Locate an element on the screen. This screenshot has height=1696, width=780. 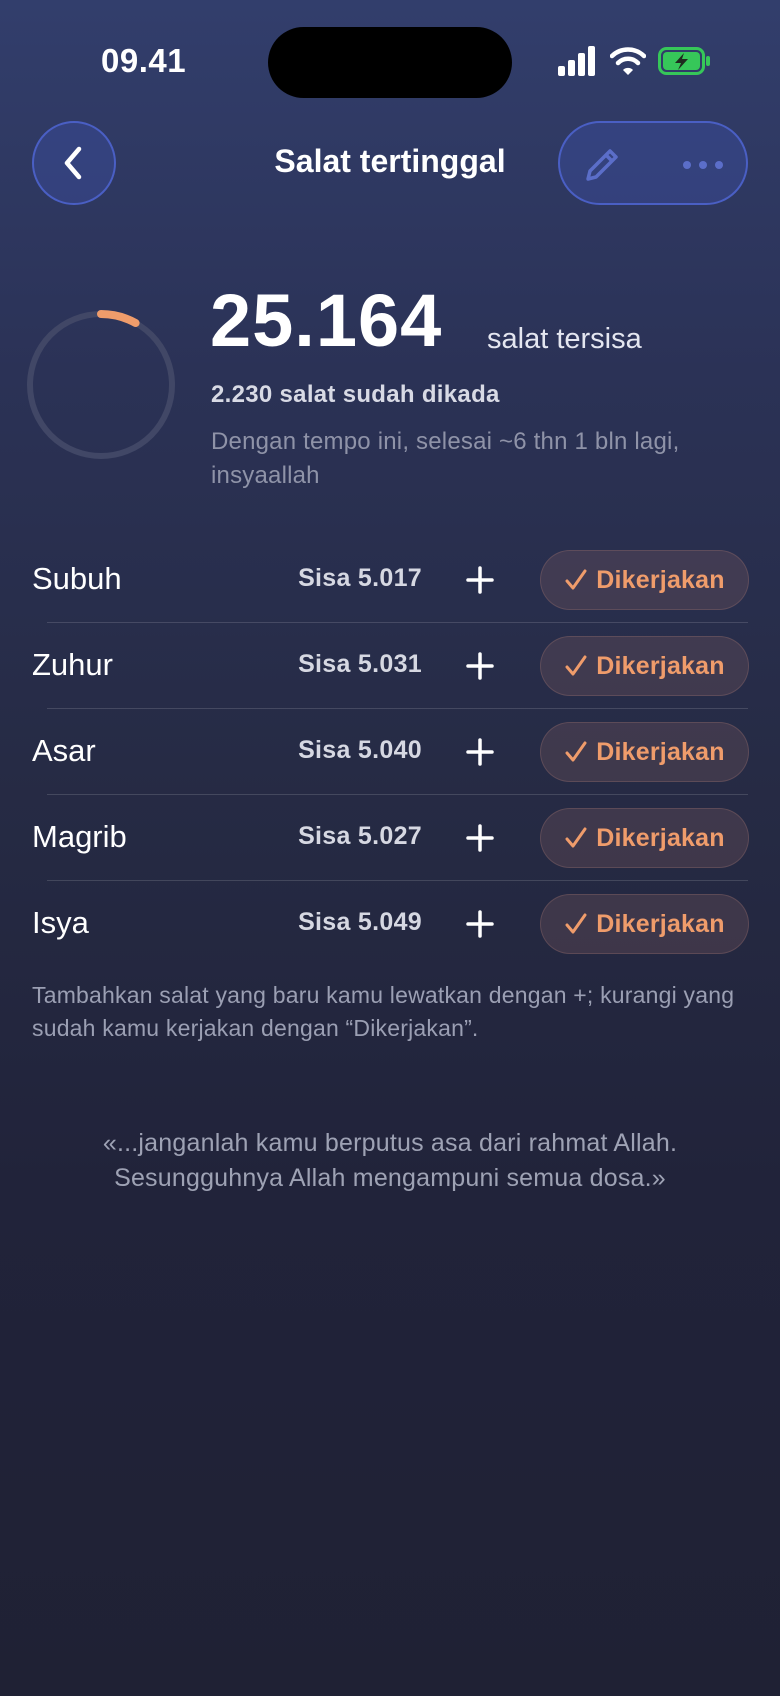
prayer-row-asar: Asar Sisa 5.040 Dikerjakan is located at coordinates (390, 752).